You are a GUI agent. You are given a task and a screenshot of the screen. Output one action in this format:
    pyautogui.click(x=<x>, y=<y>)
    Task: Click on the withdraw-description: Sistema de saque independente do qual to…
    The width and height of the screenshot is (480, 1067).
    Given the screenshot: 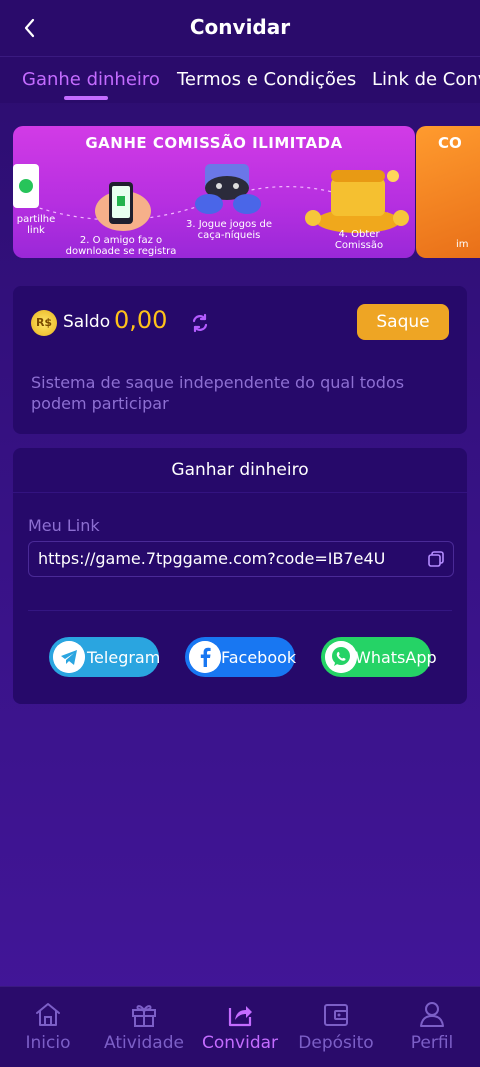 What is the action you would take?
    pyautogui.click(x=218, y=393)
    